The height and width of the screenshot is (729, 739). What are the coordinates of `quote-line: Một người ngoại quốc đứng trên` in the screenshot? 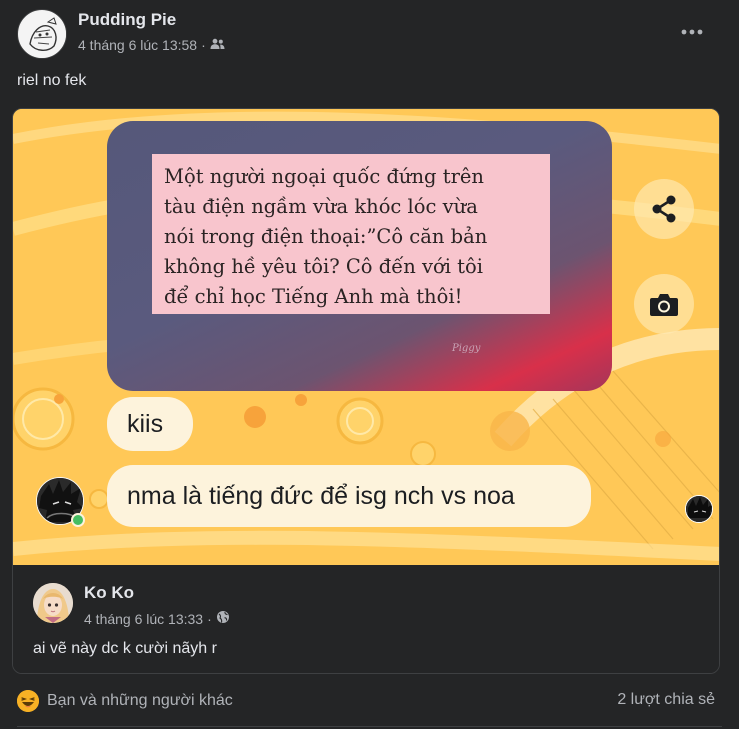 It's located at (324, 176).